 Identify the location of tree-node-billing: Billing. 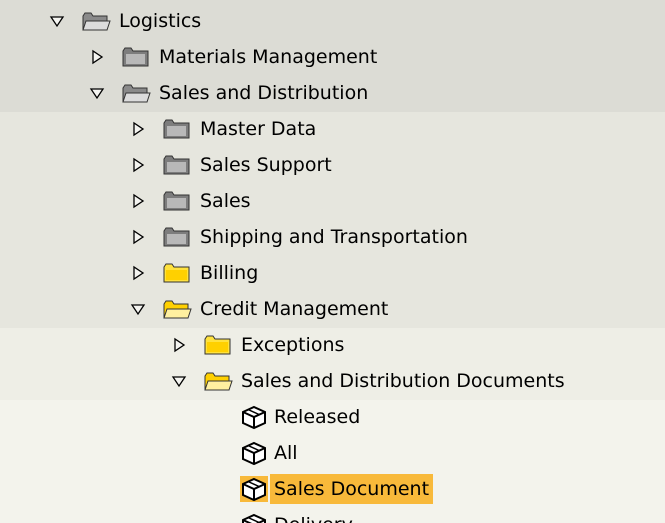
(332, 273).